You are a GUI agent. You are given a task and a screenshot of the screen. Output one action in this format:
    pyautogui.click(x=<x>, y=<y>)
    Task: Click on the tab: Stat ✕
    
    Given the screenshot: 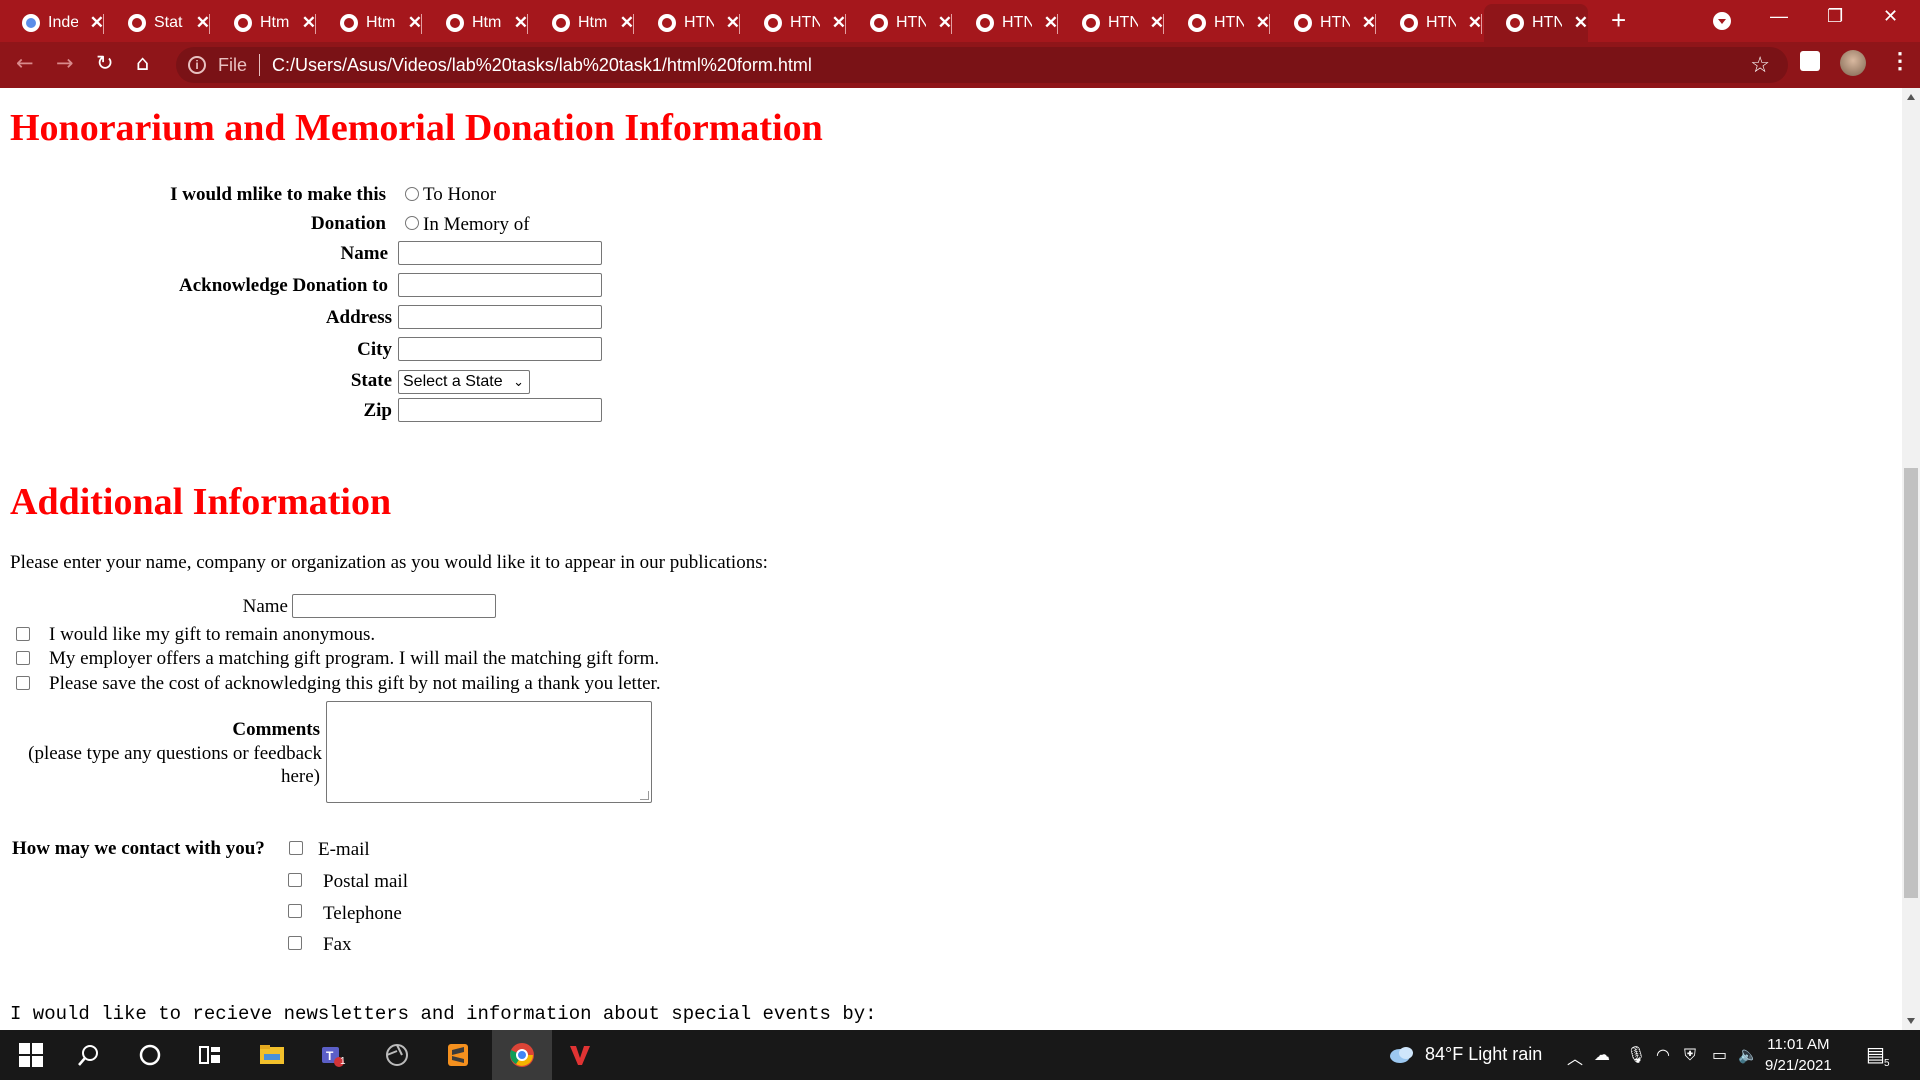 What is the action you would take?
    pyautogui.click(x=158, y=23)
    